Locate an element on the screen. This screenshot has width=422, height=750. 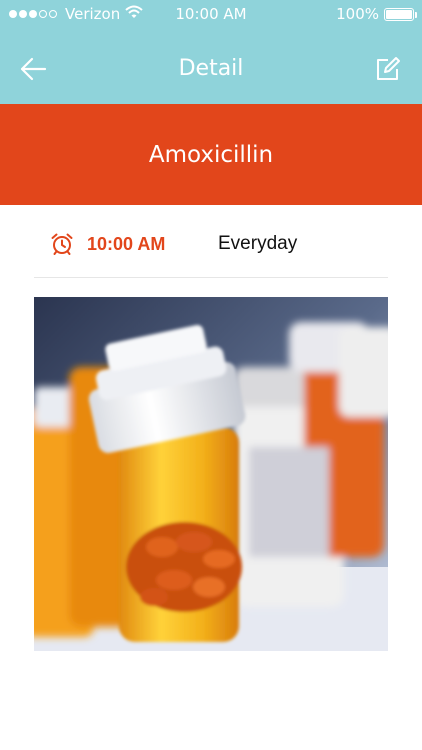
nav-bar: Detail is located at coordinates (211, 67).